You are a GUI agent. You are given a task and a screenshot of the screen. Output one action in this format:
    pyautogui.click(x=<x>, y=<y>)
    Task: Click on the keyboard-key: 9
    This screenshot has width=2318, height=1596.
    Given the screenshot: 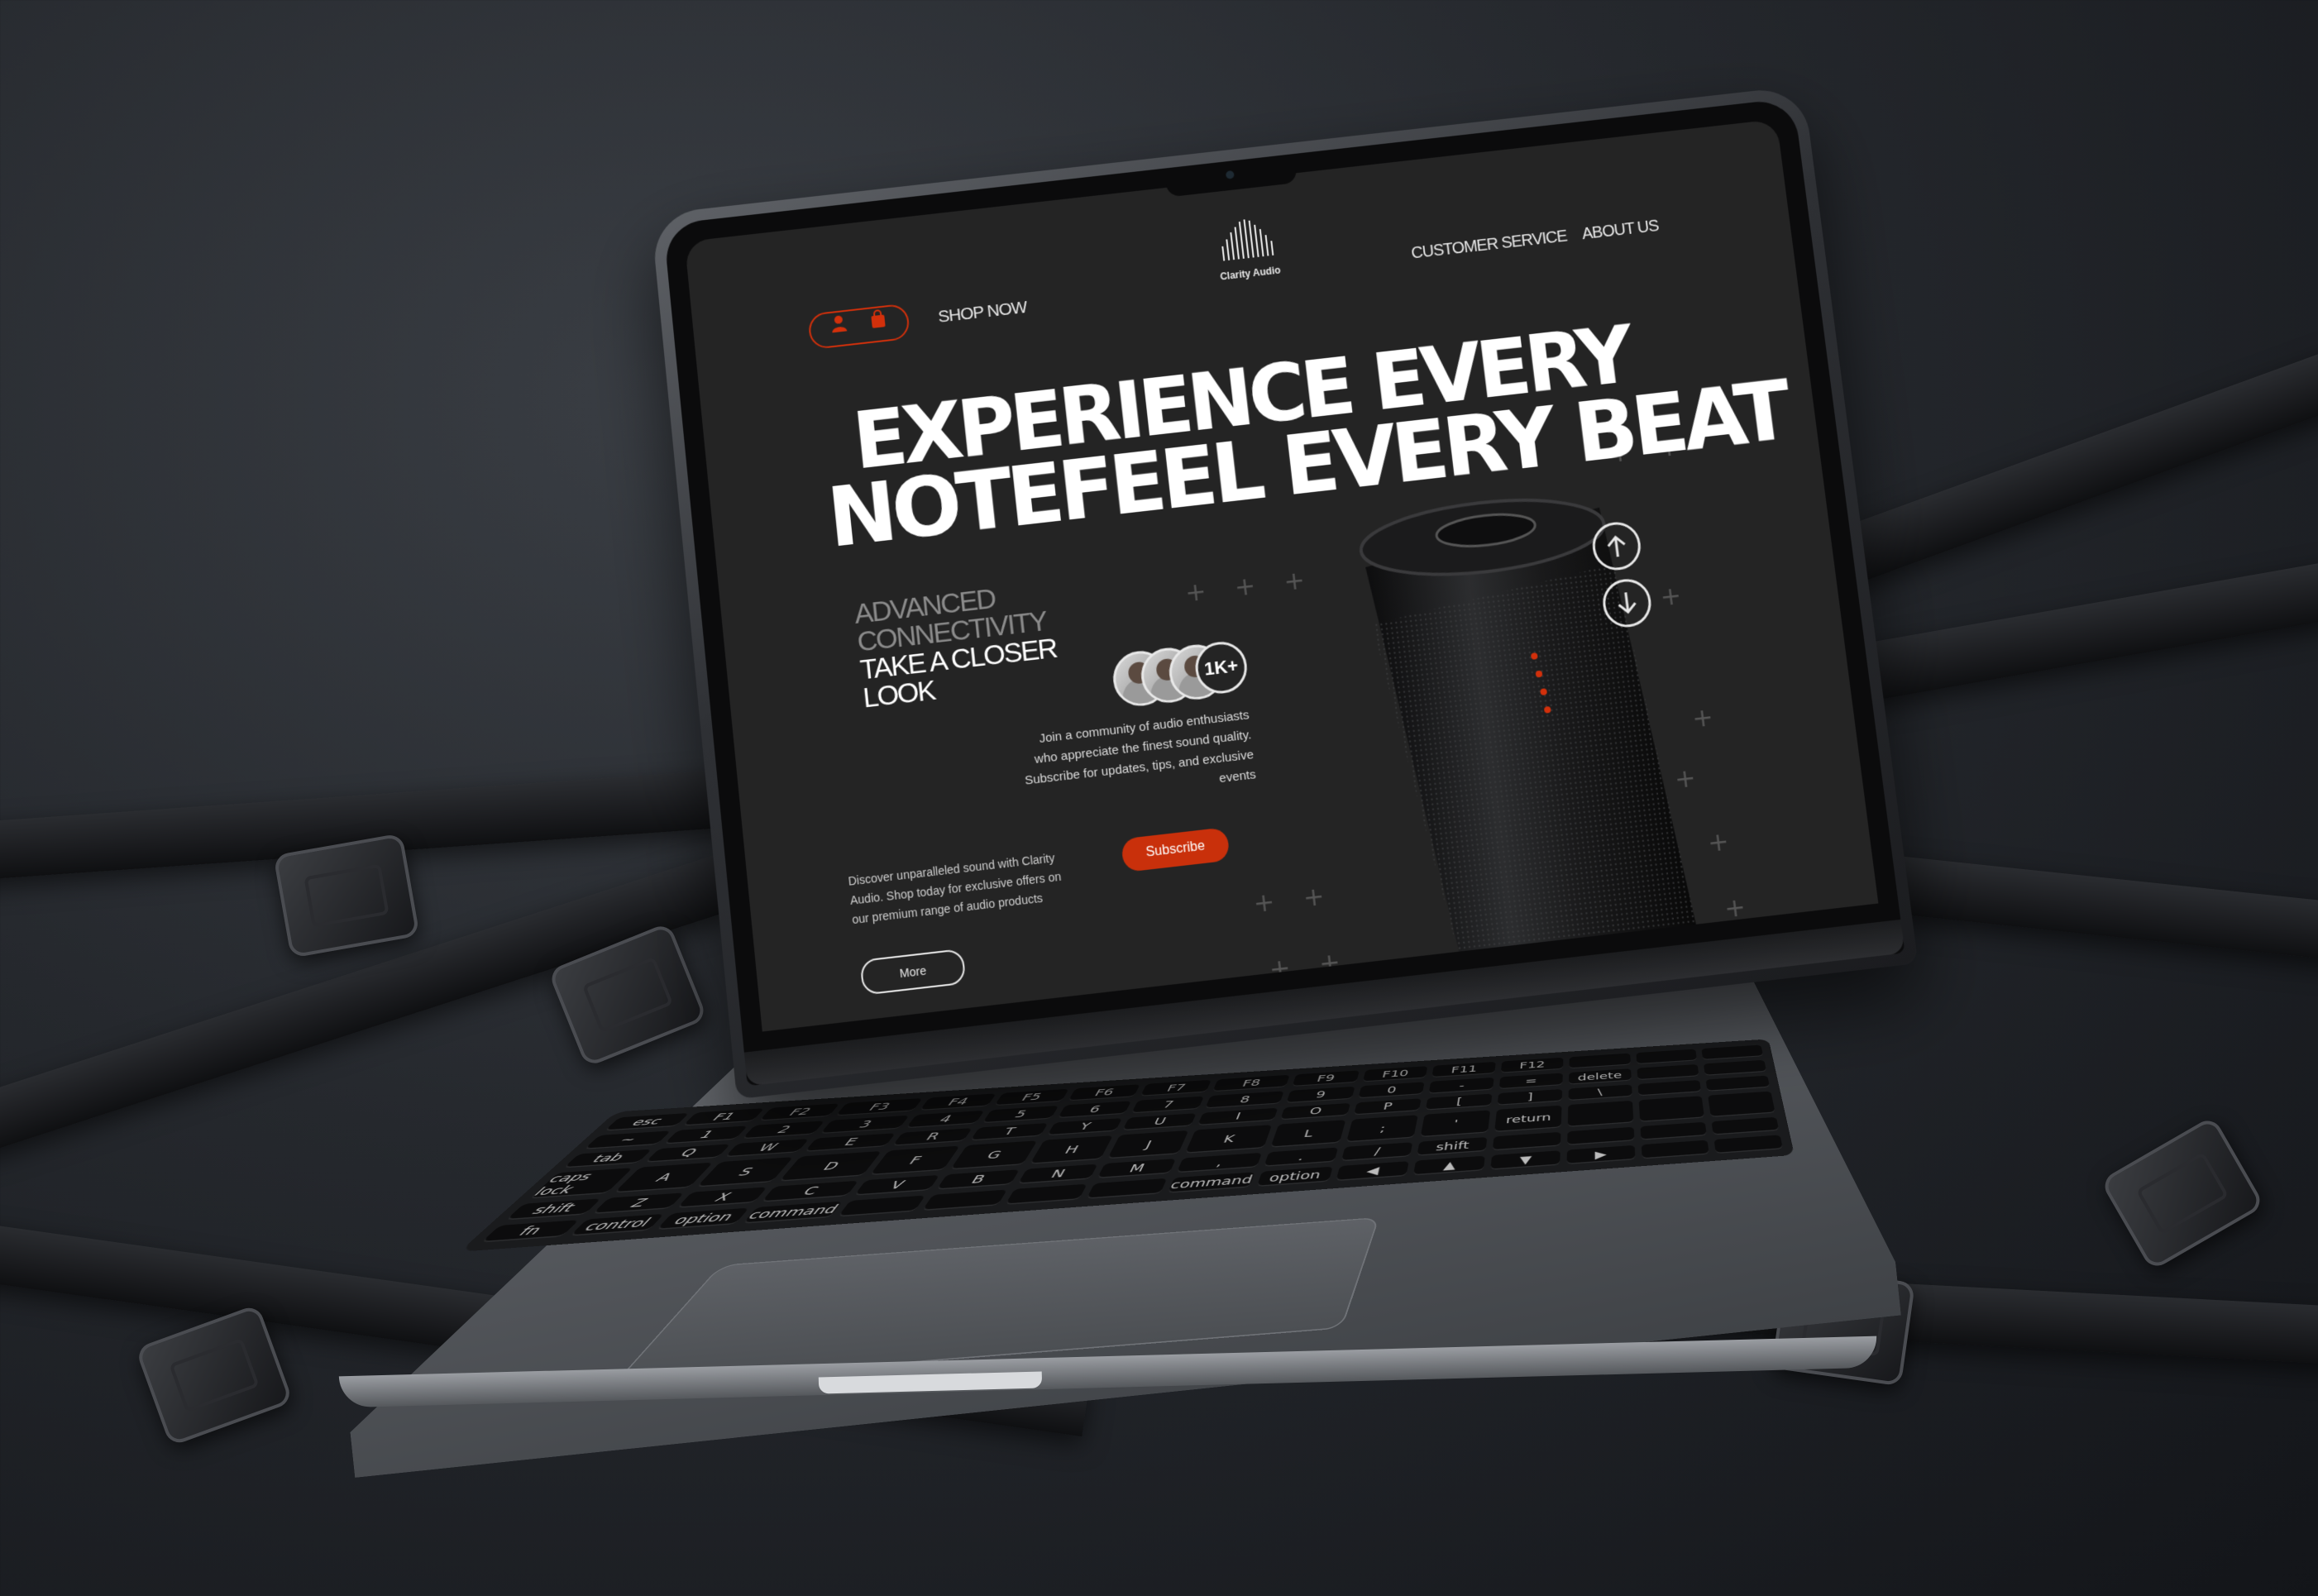 What is the action you would take?
    pyautogui.click(x=1321, y=1094)
    